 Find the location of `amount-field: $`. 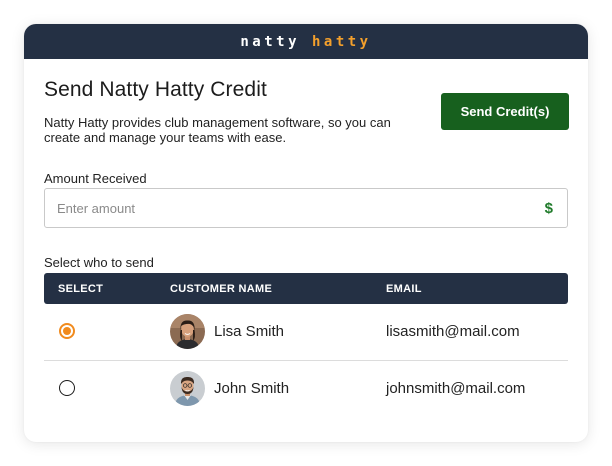

amount-field: $ is located at coordinates (306, 208).